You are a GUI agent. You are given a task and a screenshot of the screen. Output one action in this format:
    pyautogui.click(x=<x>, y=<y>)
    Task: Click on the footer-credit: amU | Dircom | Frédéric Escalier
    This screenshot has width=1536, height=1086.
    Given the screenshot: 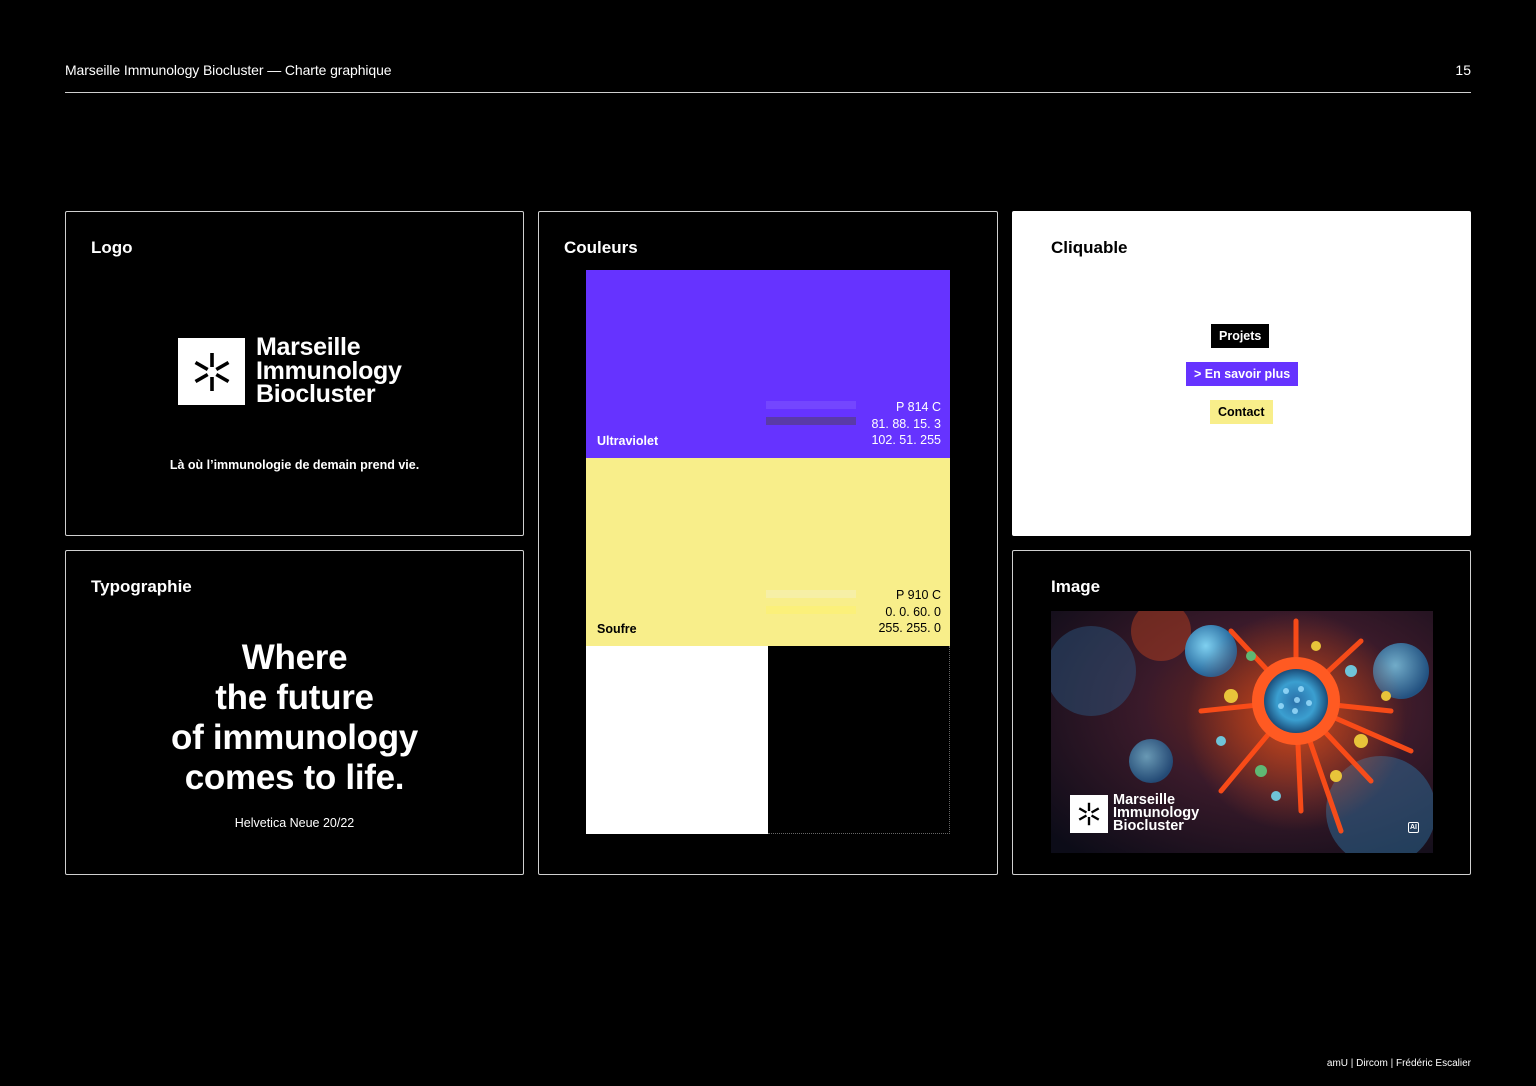 What is the action you would take?
    pyautogui.click(x=1398, y=1063)
    